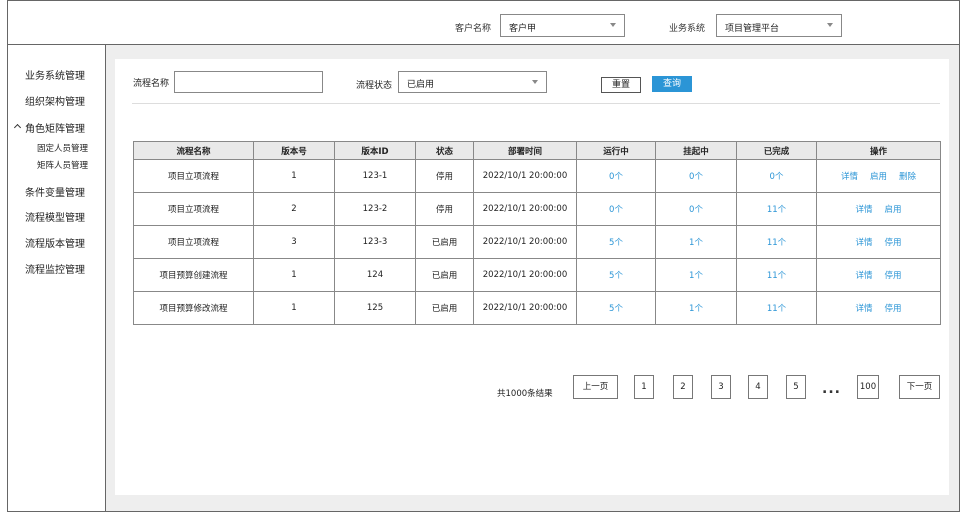 This screenshot has height=516, width=960. What do you see at coordinates (525, 150) in the screenshot?
I see `column-header: 部署时间` at bounding box center [525, 150].